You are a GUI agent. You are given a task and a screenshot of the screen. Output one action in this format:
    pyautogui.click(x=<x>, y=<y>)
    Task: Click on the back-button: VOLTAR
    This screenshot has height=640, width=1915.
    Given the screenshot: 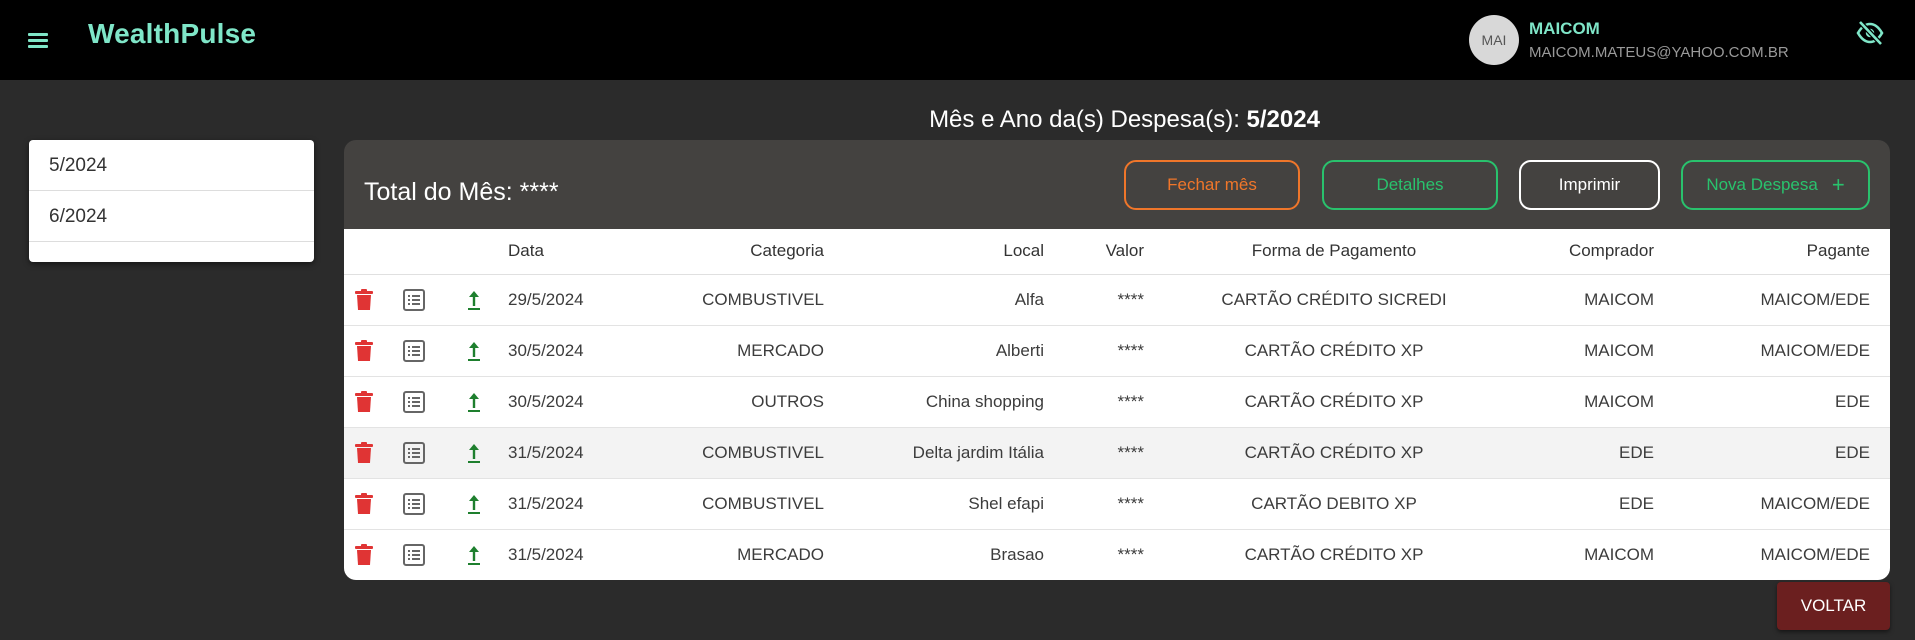 What is the action you would take?
    pyautogui.click(x=1833, y=606)
    